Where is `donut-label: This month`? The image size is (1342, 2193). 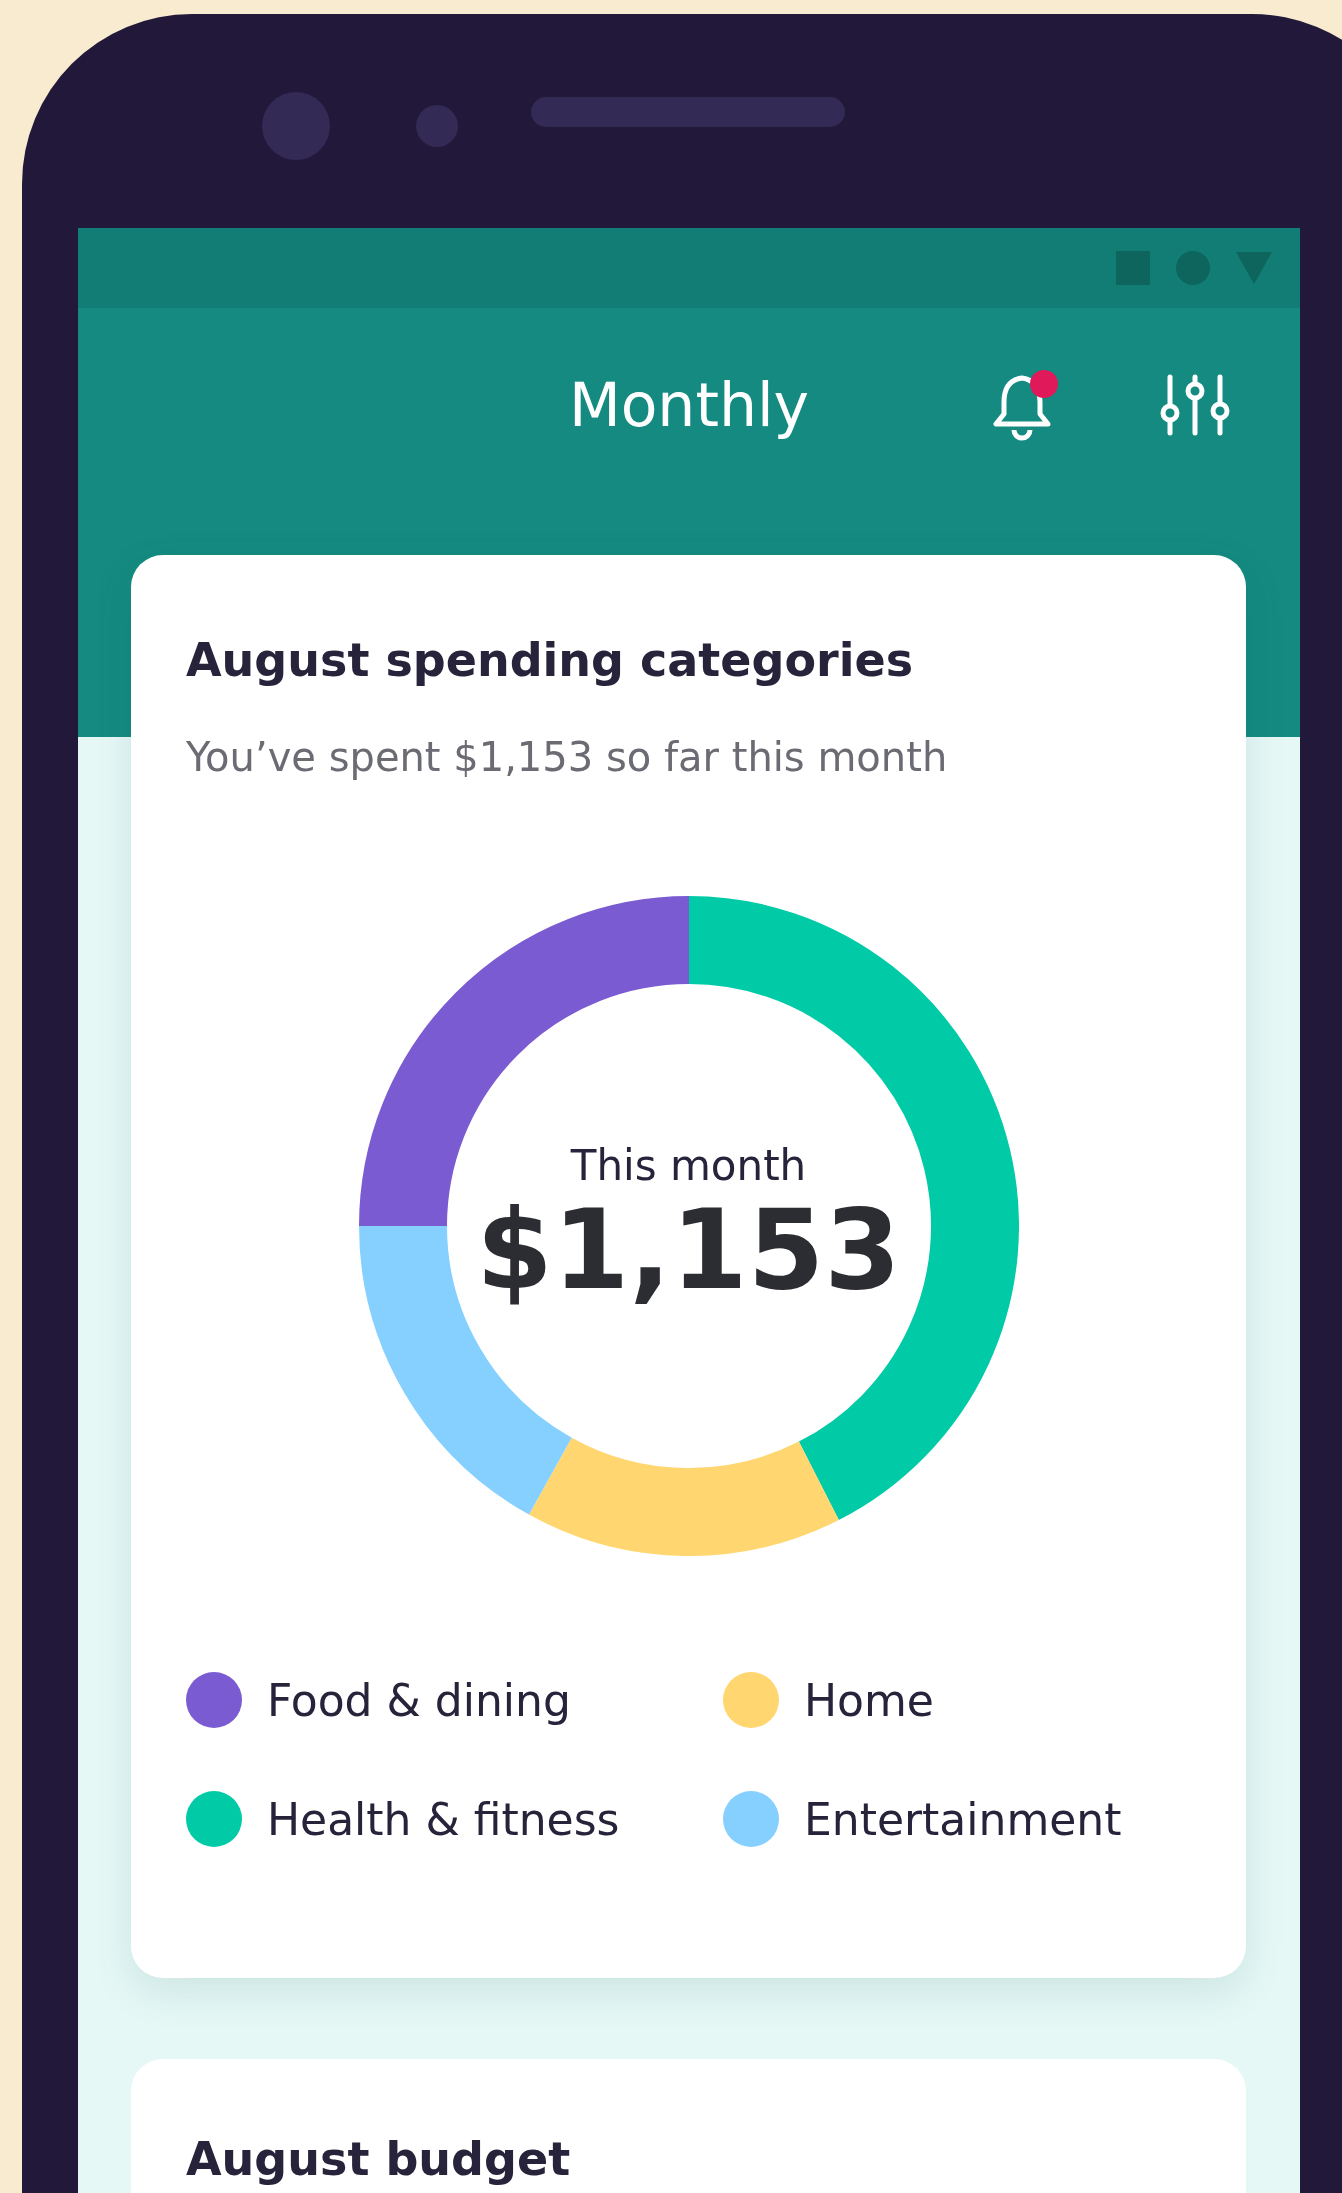 donut-label: This month is located at coordinates (688, 1165).